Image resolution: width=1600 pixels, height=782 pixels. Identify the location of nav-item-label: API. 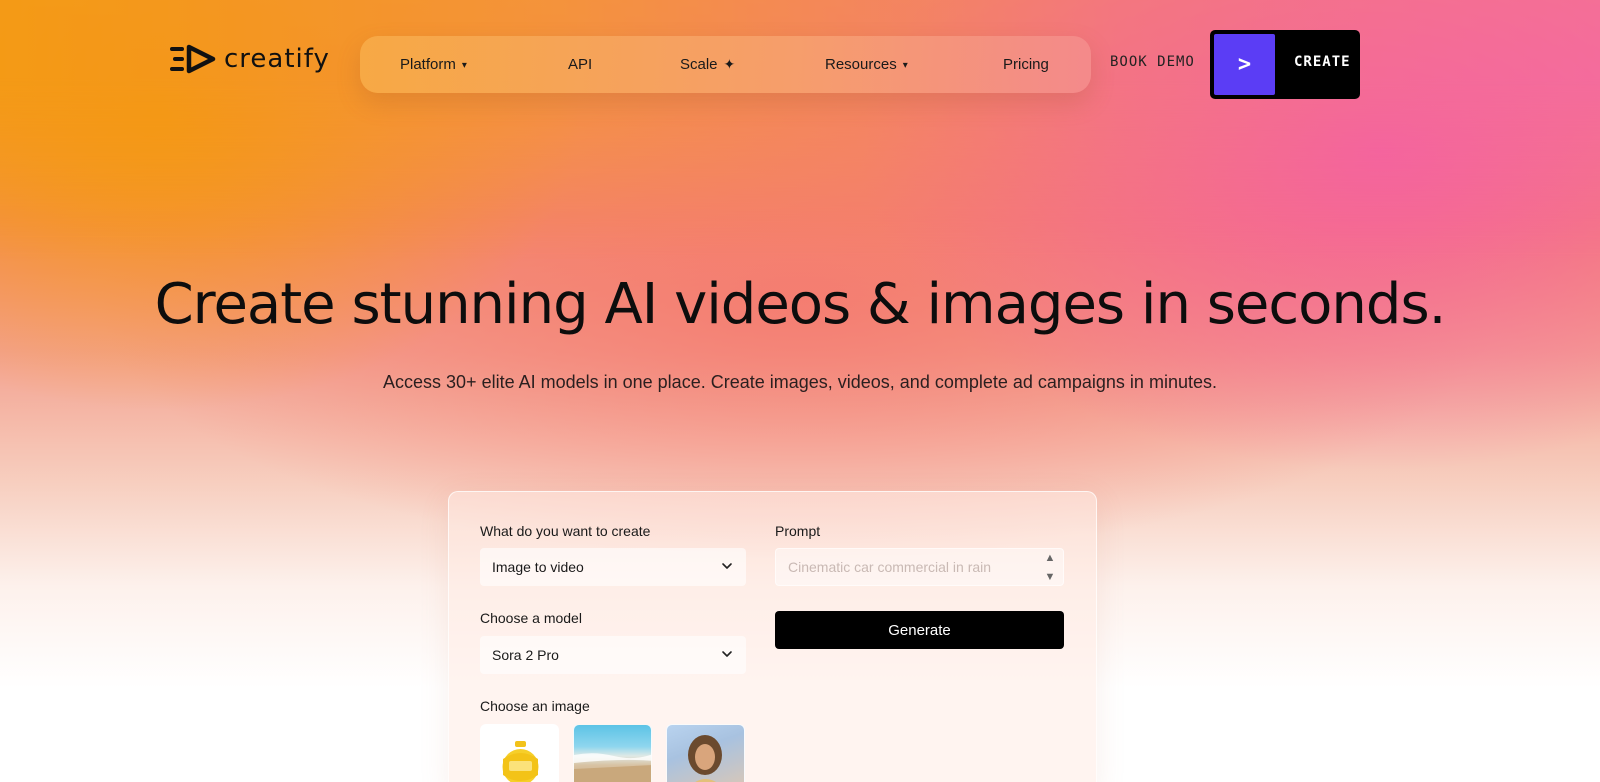
(580, 64).